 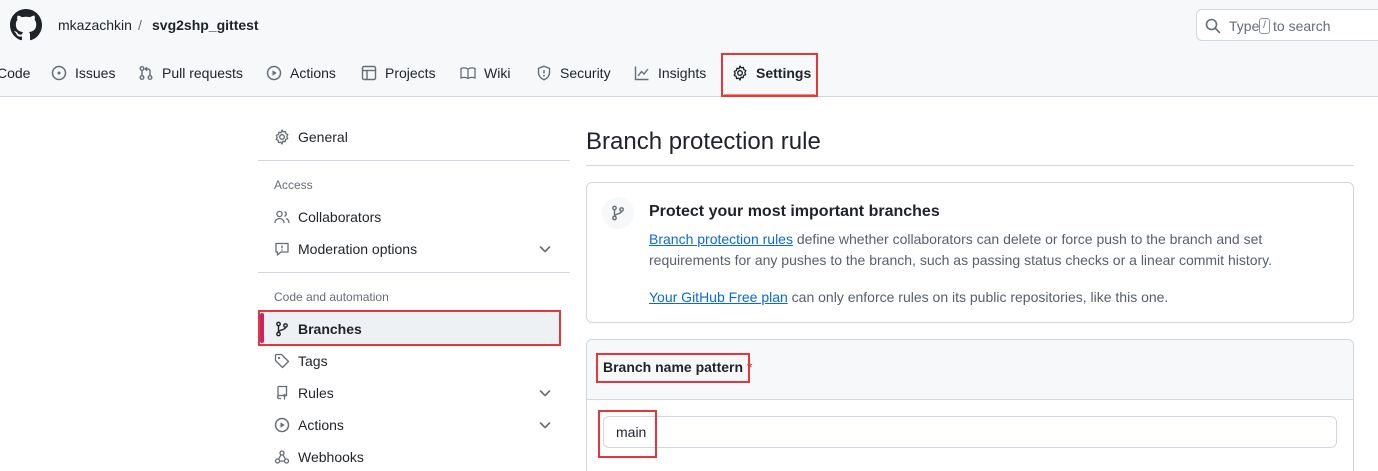 I want to click on github-logo-icon, so click(x=26, y=25).